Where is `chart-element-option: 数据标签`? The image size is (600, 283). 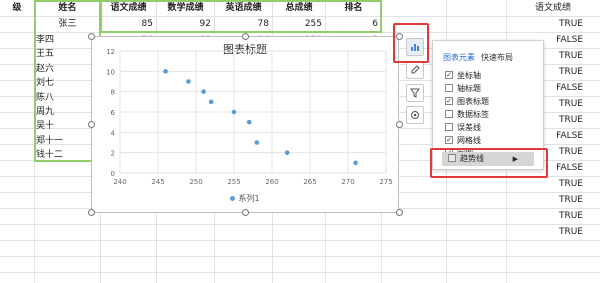 chart-element-option: 数据标签 is located at coordinates (467, 115).